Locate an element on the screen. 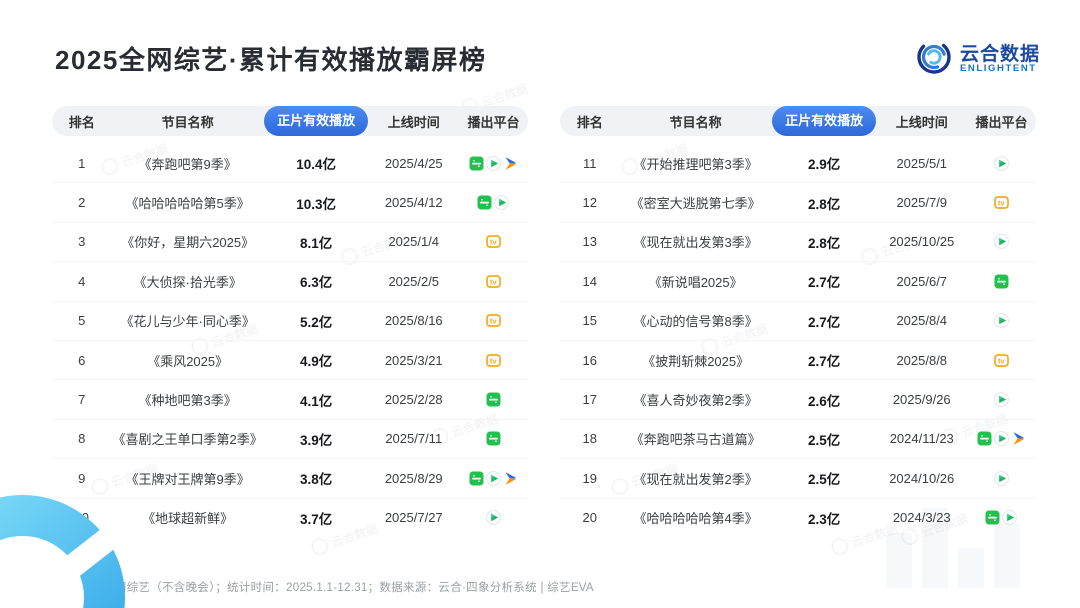 This screenshot has width=1080, height=608. table-row: 2 《哈哈哈哈哈第5季》 10.3亿 2025/4/12 is located at coordinates (290, 203).